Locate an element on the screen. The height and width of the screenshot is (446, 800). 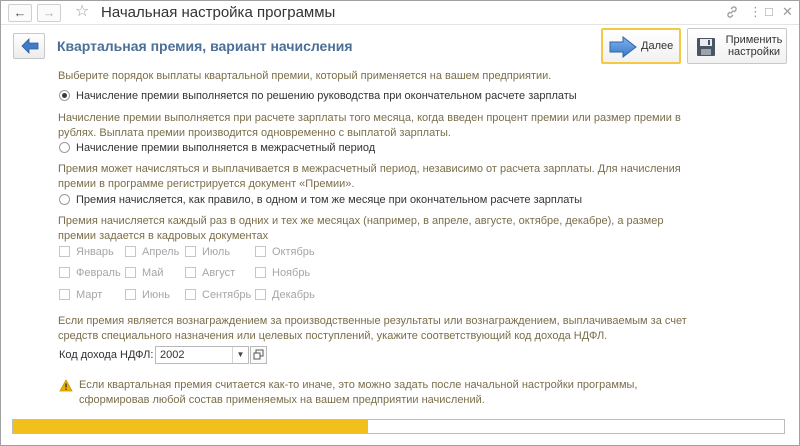
month-label: Ноябрь is located at coordinates (291, 273).